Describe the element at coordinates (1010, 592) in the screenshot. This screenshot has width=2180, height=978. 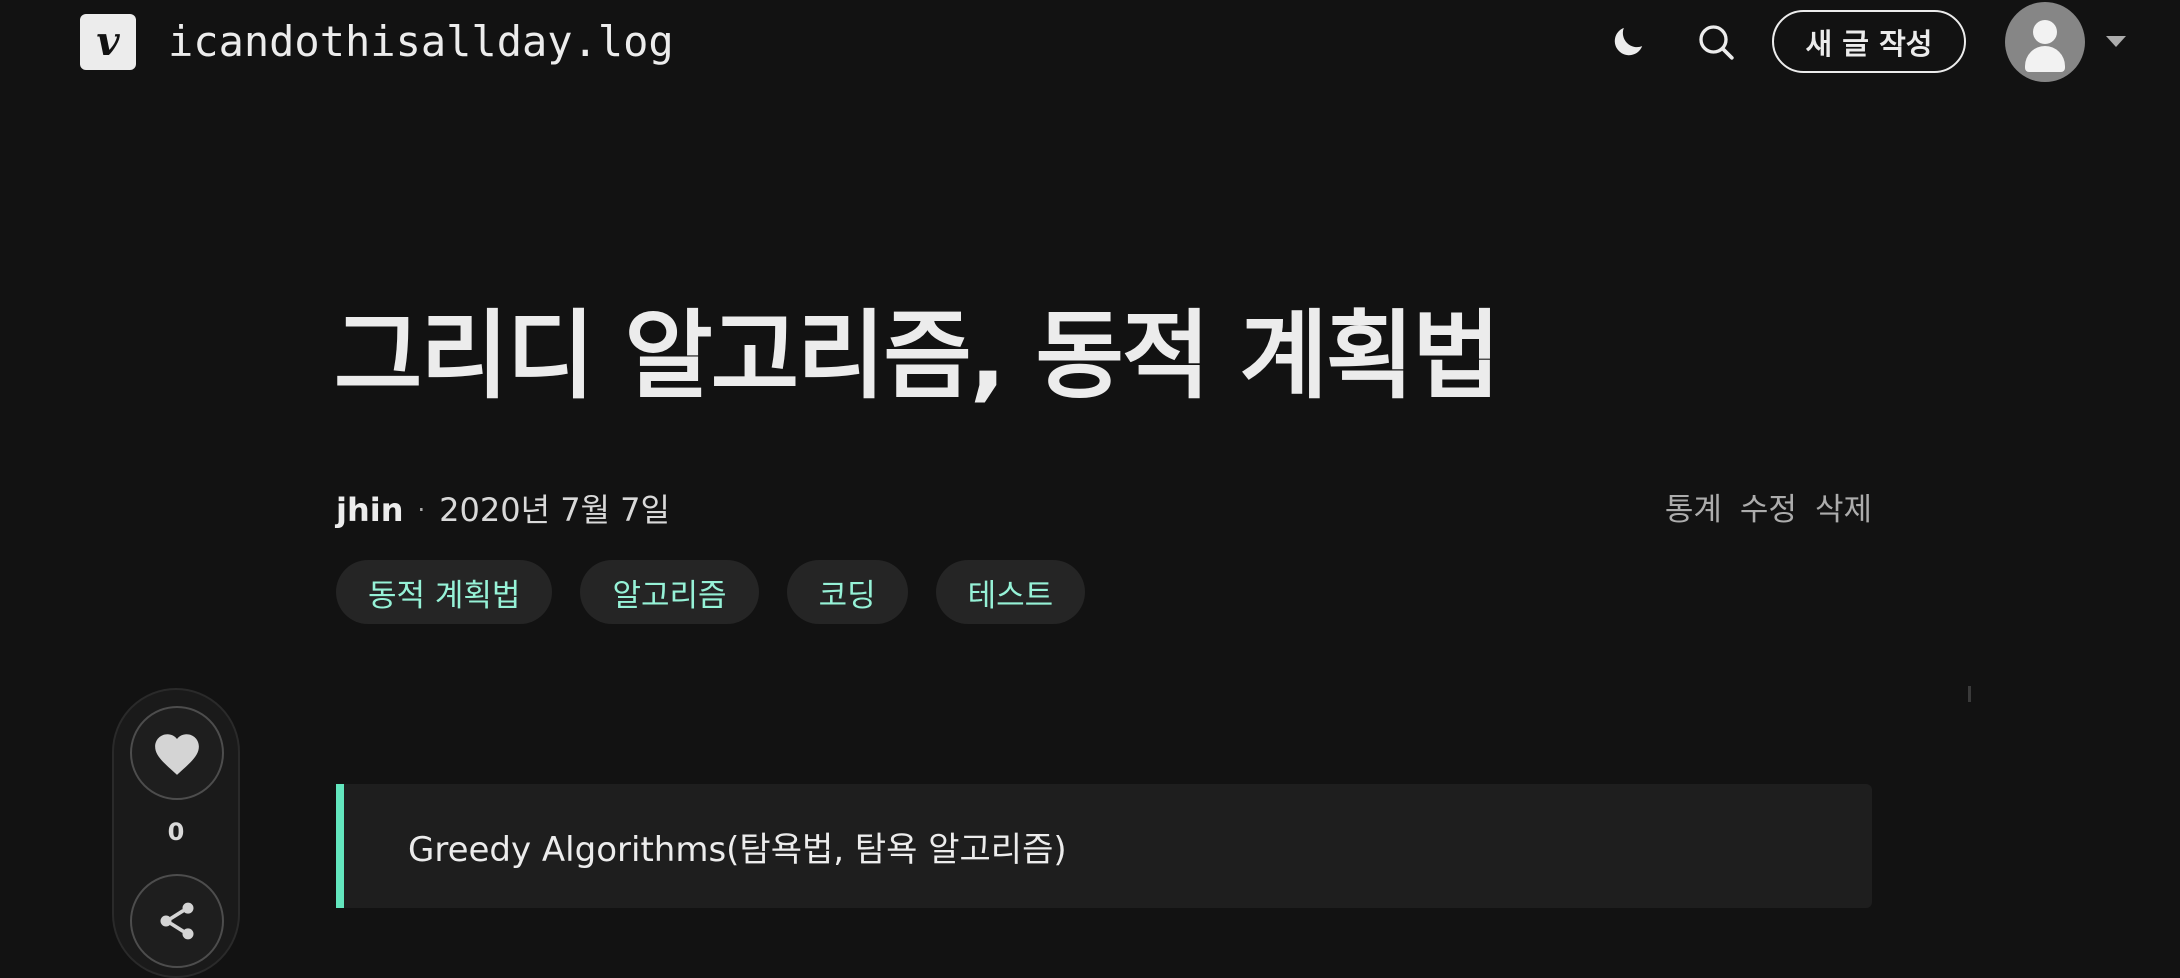
I see `tag-chip: 테스트` at that location.